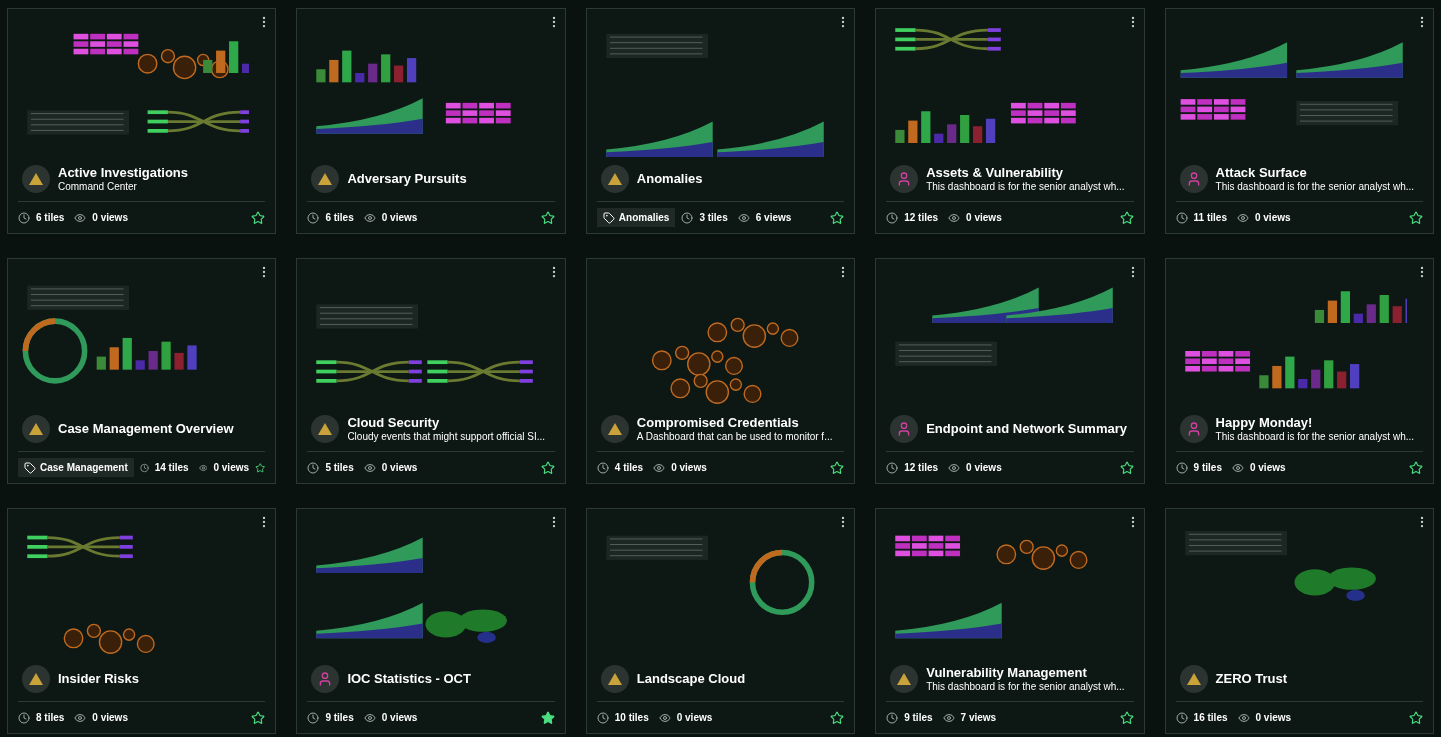 The height and width of the screenshot is (737, 1441). What do you see at coordinates (339, 468) in the screenshot?
I see `tile-count: 5 tiles` at bounding box center [339, 468].